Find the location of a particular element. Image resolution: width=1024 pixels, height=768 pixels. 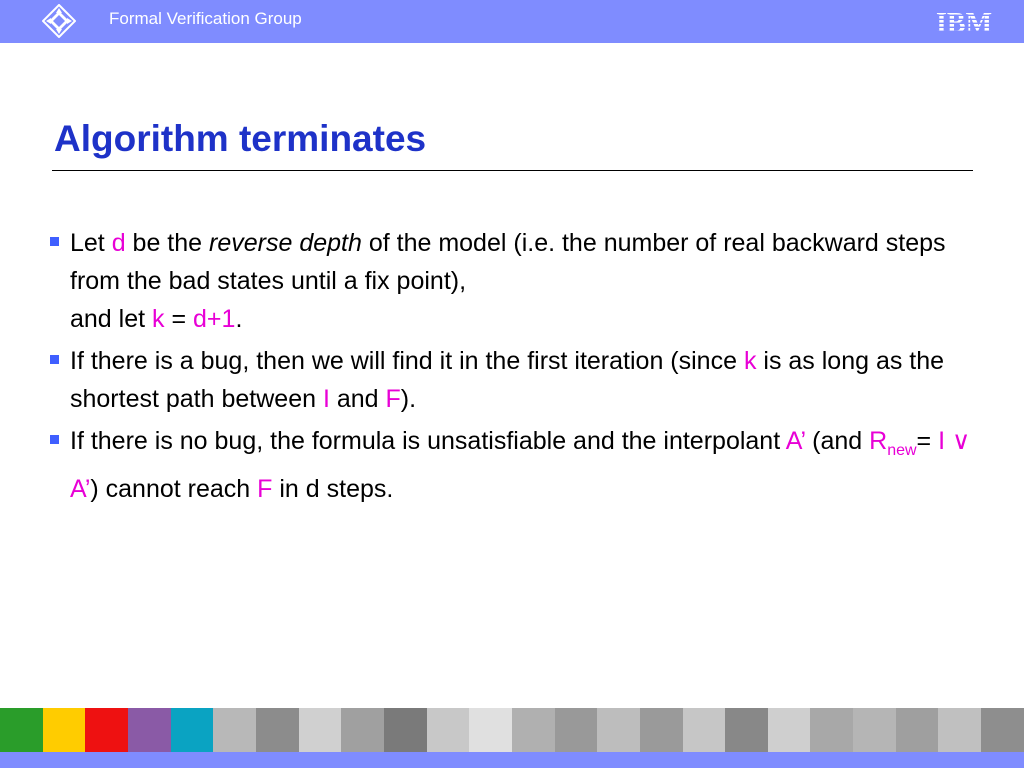

svg-text: IBM is located at coordinates (964, 22).